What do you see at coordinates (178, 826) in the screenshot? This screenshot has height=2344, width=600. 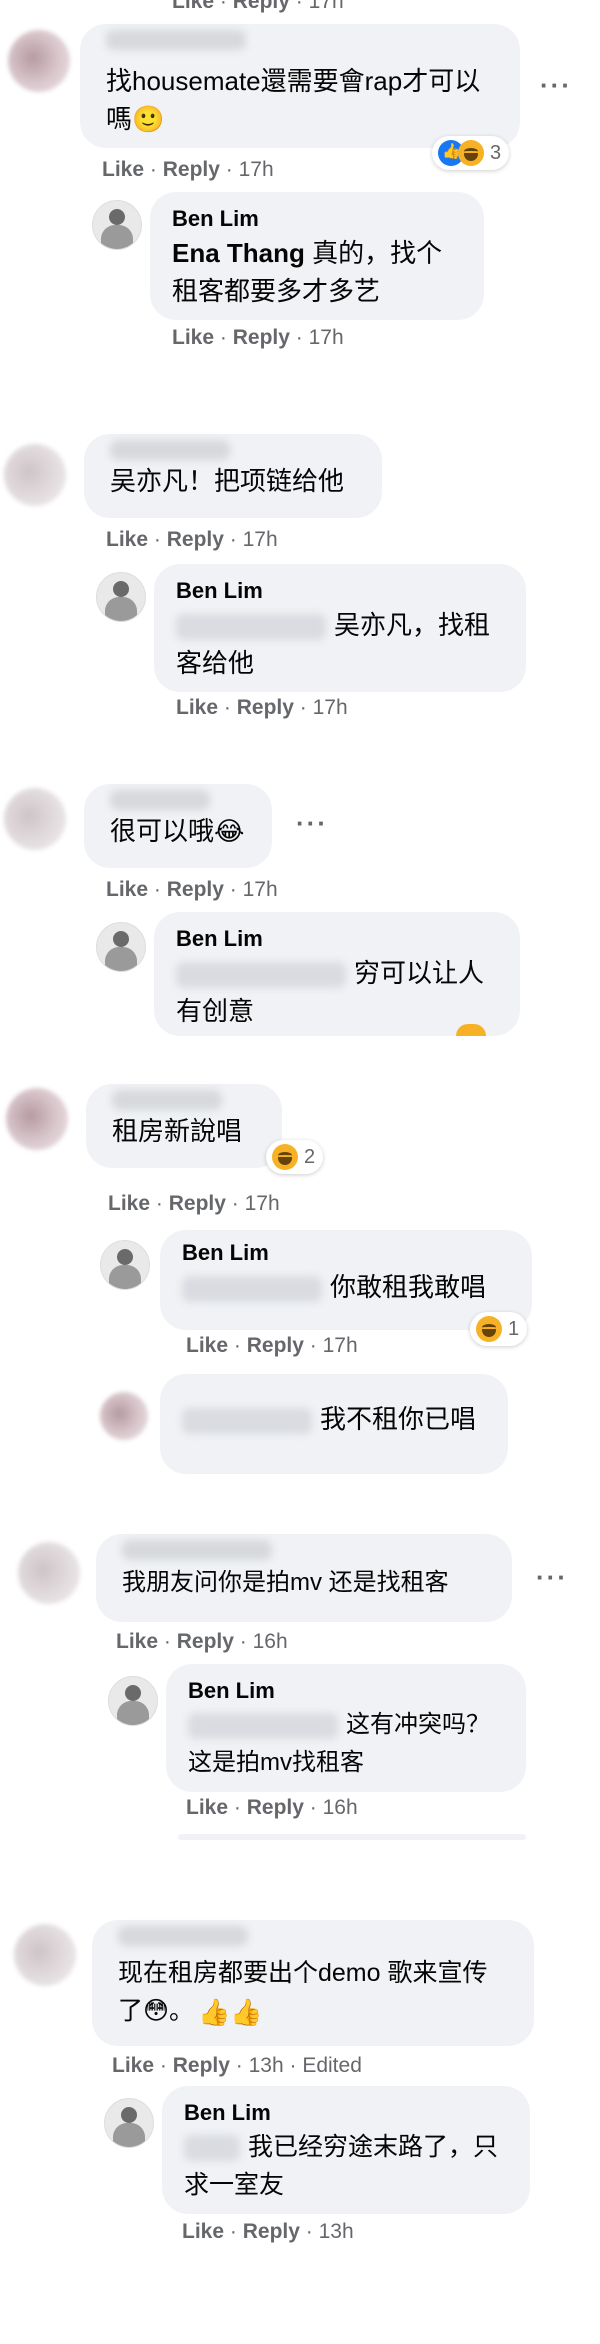 I see `comment-bubble: 很可以哦😂` at bounding box center [178, 826].